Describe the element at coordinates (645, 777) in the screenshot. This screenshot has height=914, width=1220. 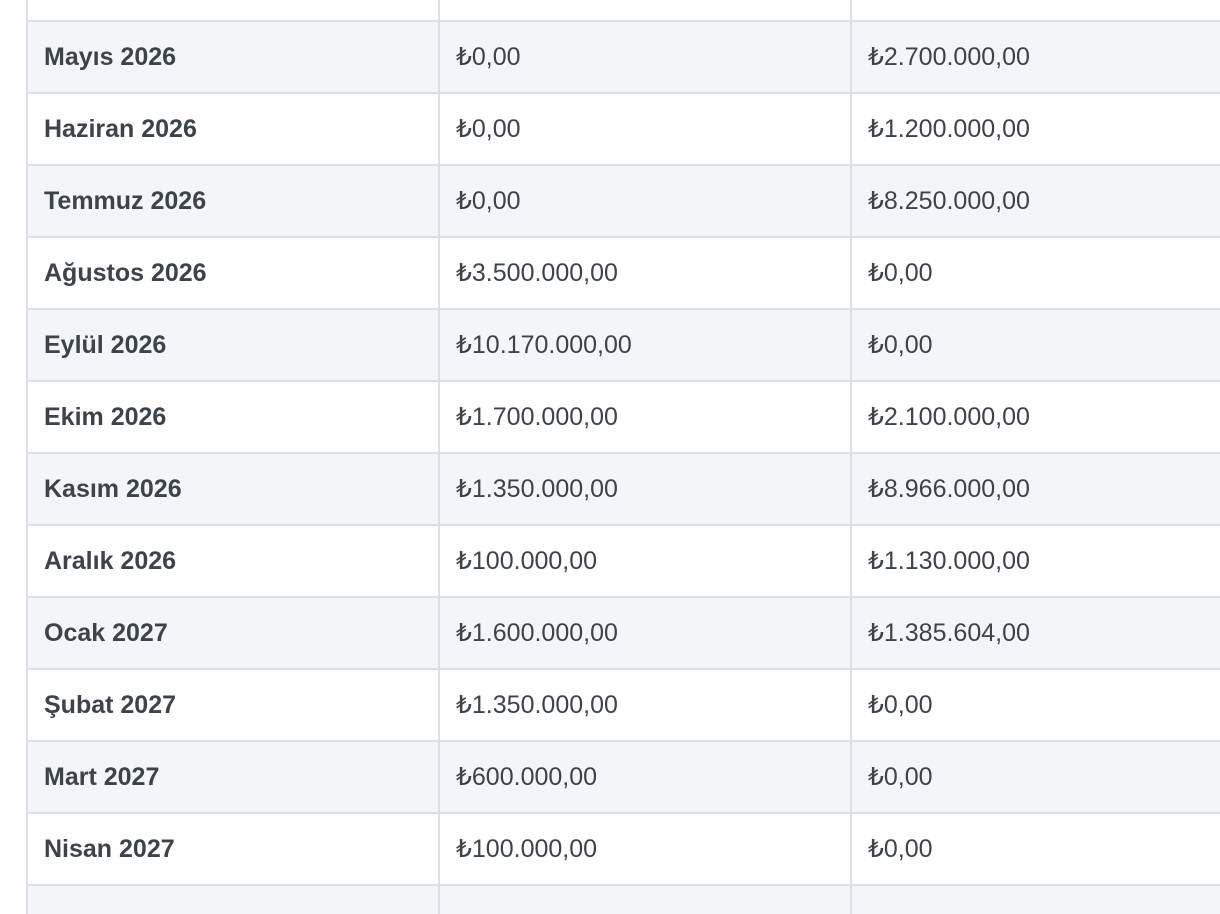
I see `amount-cell: ₺600.000,00` at that location.